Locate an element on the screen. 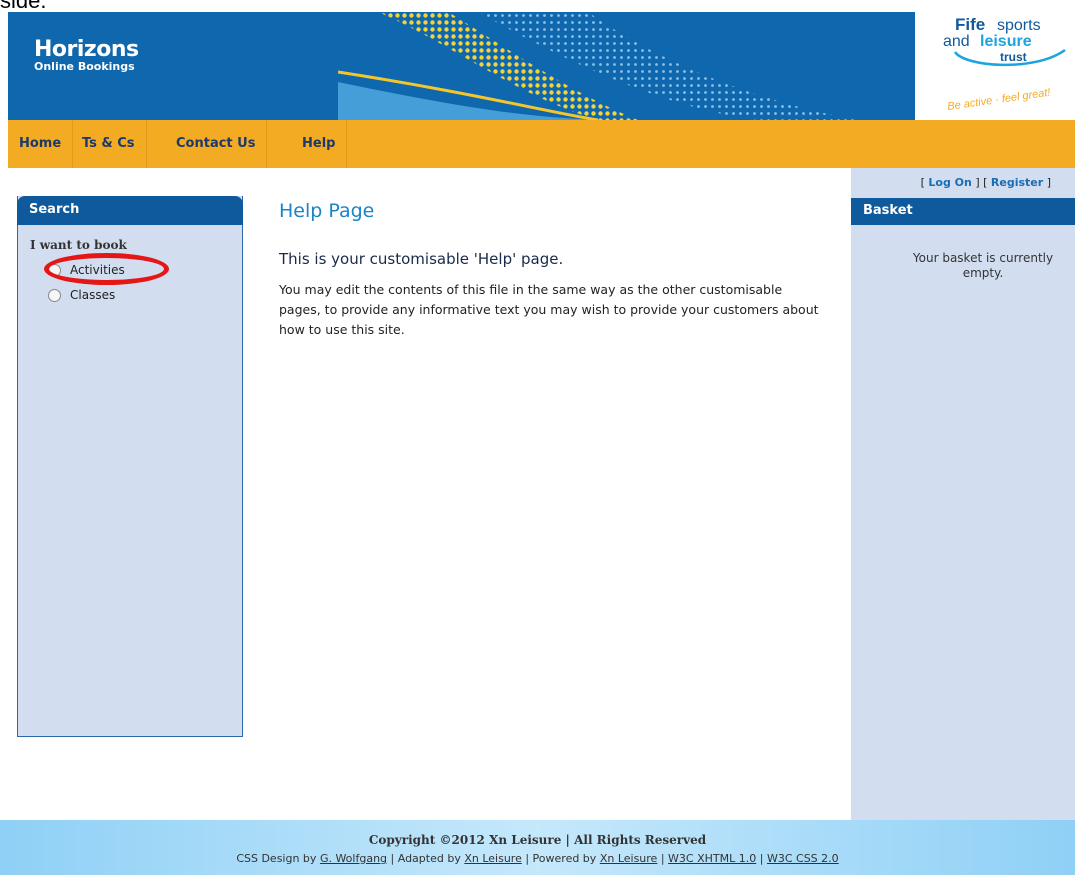 The width and height of the screenshot is (1075, 875). search-heading: Search is located at coordinates (54, 209).